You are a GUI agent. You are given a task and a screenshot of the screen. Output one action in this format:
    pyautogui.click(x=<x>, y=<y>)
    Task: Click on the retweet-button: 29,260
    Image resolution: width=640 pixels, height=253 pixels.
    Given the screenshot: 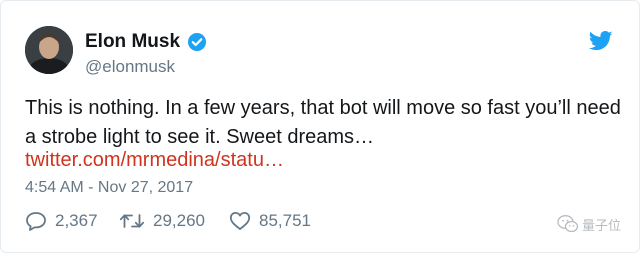 What is the action you would take?
    pyautogui.click(x=162, y=221)
    